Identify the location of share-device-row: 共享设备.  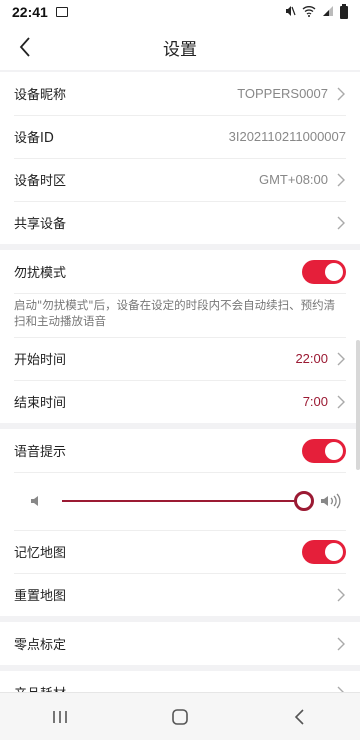
(180, 222).